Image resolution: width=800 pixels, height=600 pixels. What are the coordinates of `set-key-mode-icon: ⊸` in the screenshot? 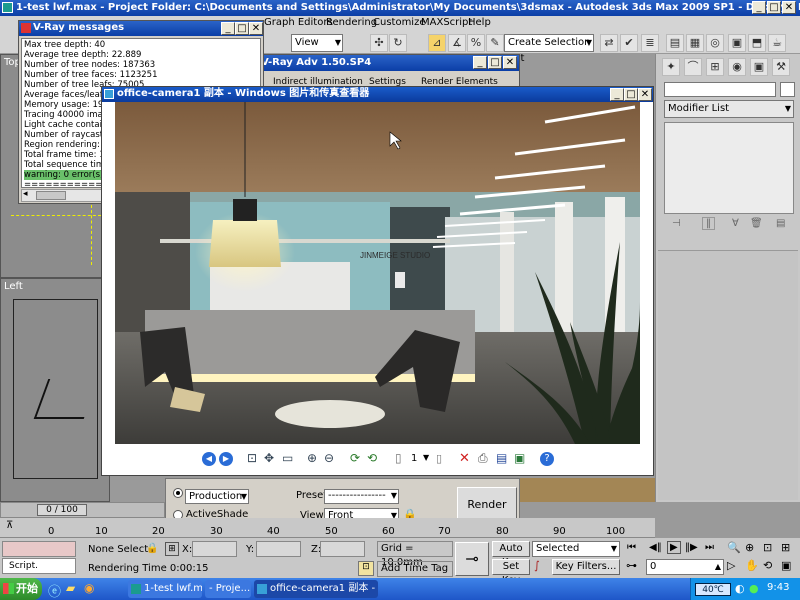 It's located at (472, 559).